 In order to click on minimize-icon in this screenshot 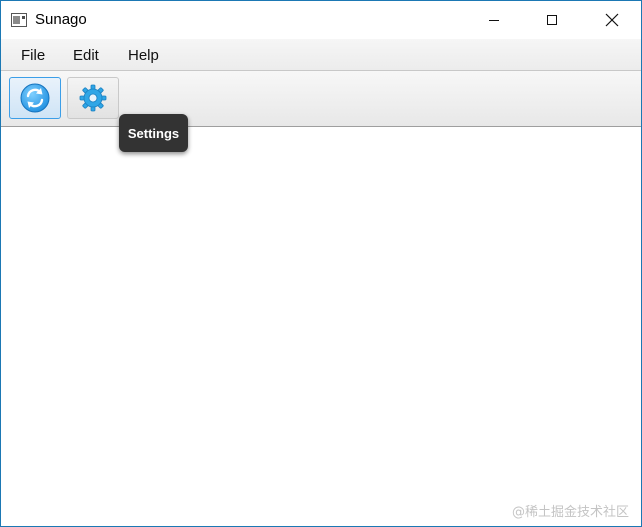, I will do `click(494, 20)`.